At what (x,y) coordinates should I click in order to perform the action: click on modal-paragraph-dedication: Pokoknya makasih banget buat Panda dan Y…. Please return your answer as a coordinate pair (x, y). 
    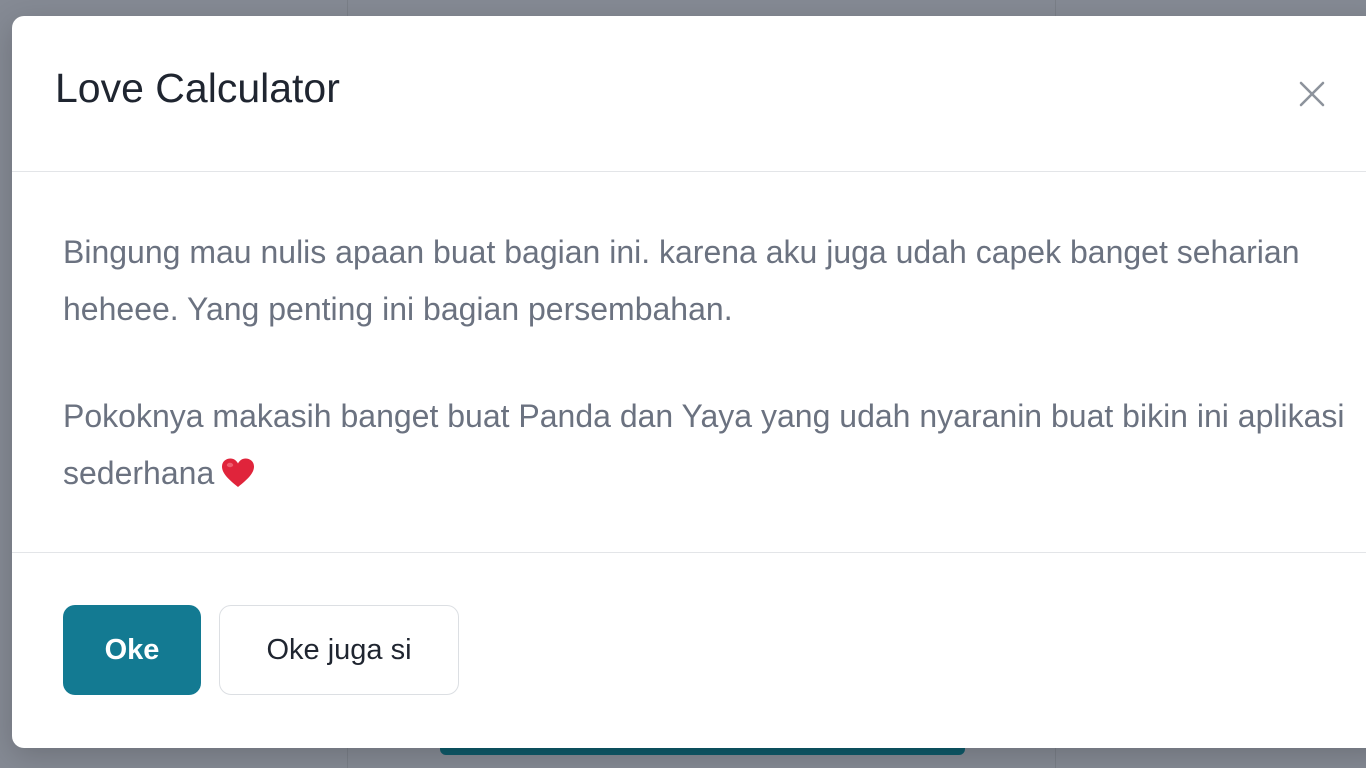
    Looking at the image, I should click on (708, 447).